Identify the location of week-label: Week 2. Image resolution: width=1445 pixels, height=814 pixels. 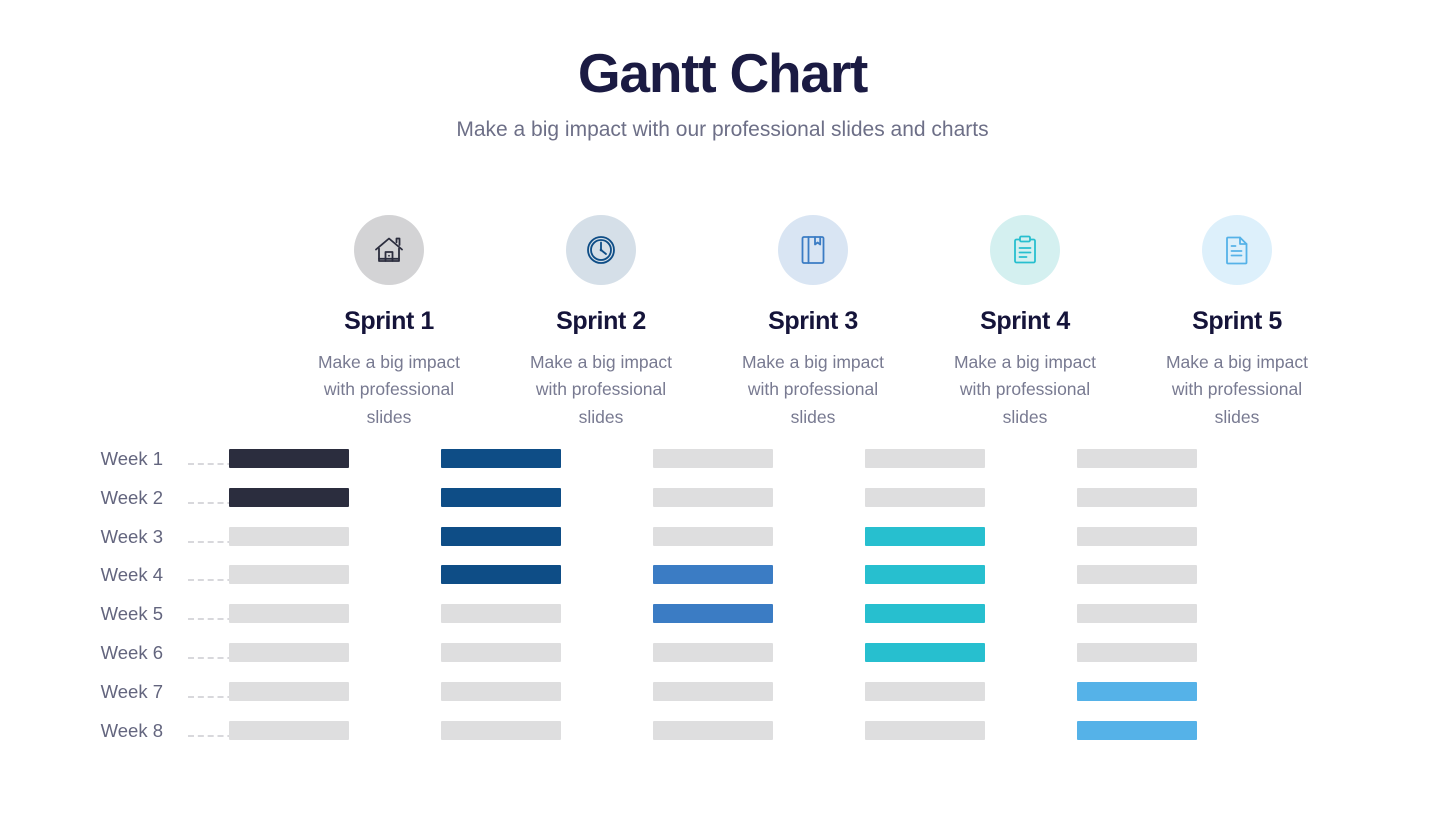
(131, 497).